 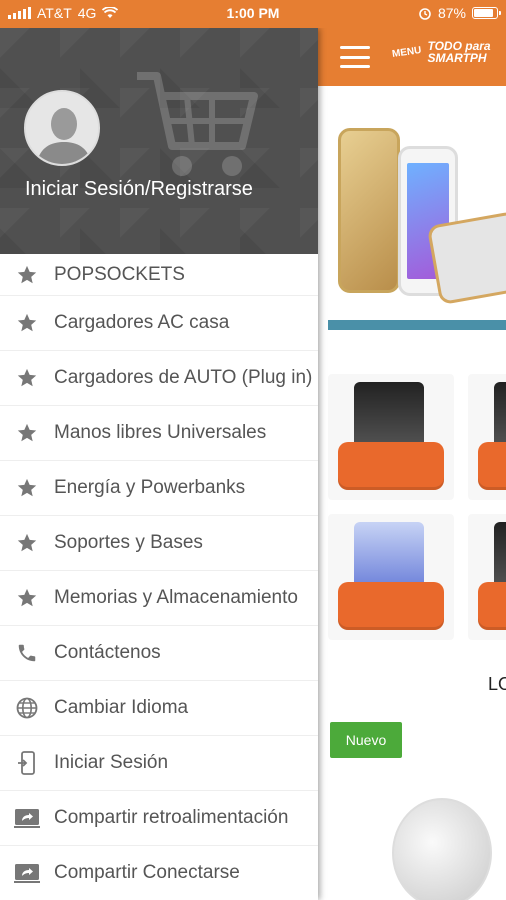 What do you see at coordinates (27, 763) in the screenshot?
I see `mobile-login-icon` at bounding box center [27, 763].